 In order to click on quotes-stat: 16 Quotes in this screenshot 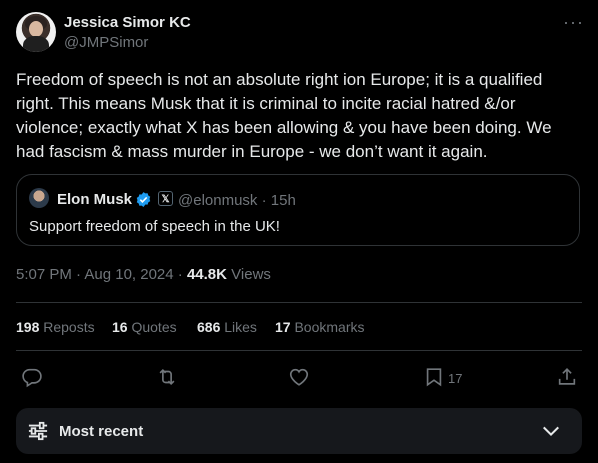, I will do `click(144, 327)`.